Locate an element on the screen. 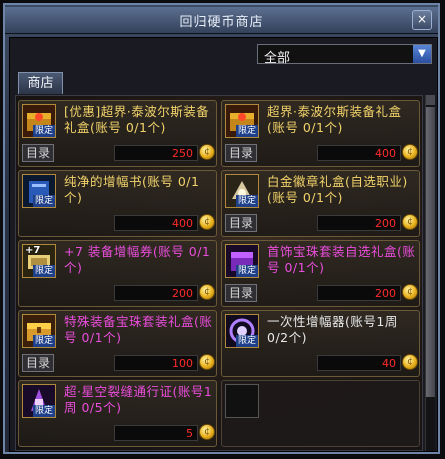 This screenshot has width=445, height=459. shop-item: 限定 特殊装备宝珠套装礼盒(账号 0/1个) 目录 100 ¢ is located at coordinates (117, 343).